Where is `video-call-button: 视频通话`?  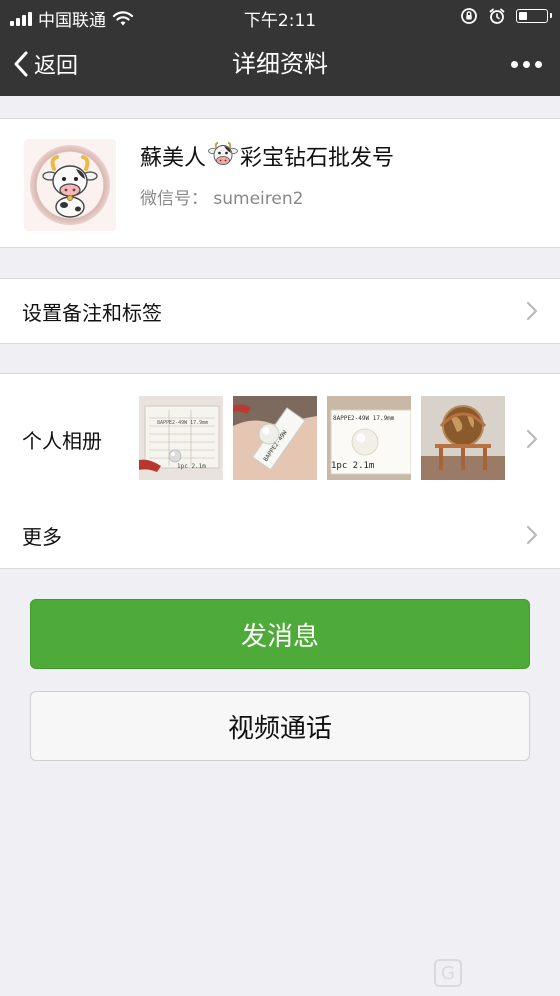
video-call-button: 视频通话 is located at coordinates (280, 726).